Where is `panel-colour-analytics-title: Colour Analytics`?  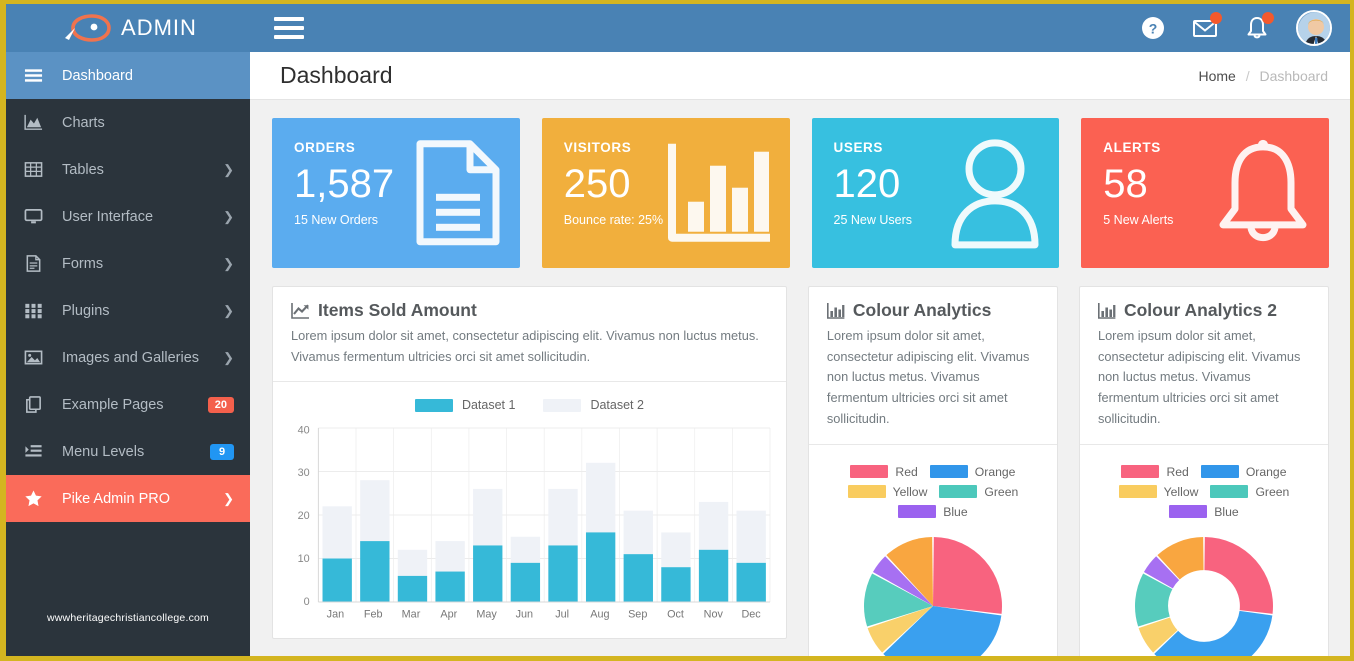
panel-colour-analytics-title: Colour Analytics is located at coordinates (933, 310).